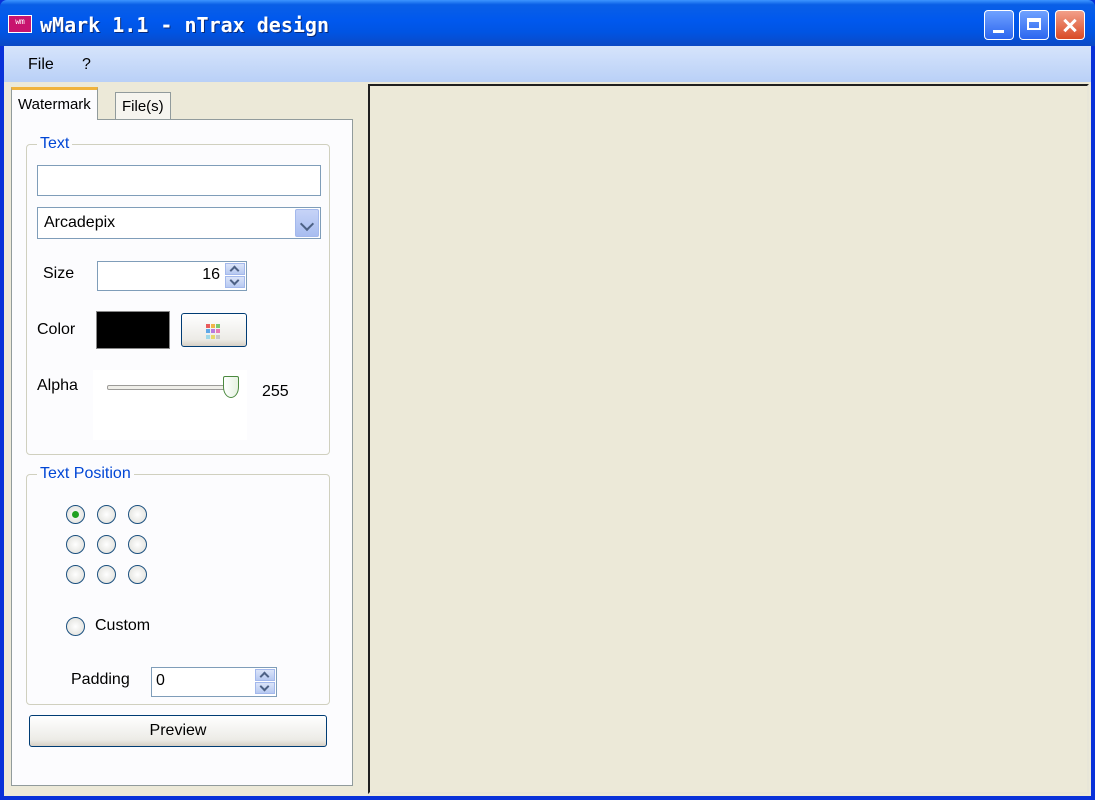  I want to click on menu-file: File, so click(41, 65).